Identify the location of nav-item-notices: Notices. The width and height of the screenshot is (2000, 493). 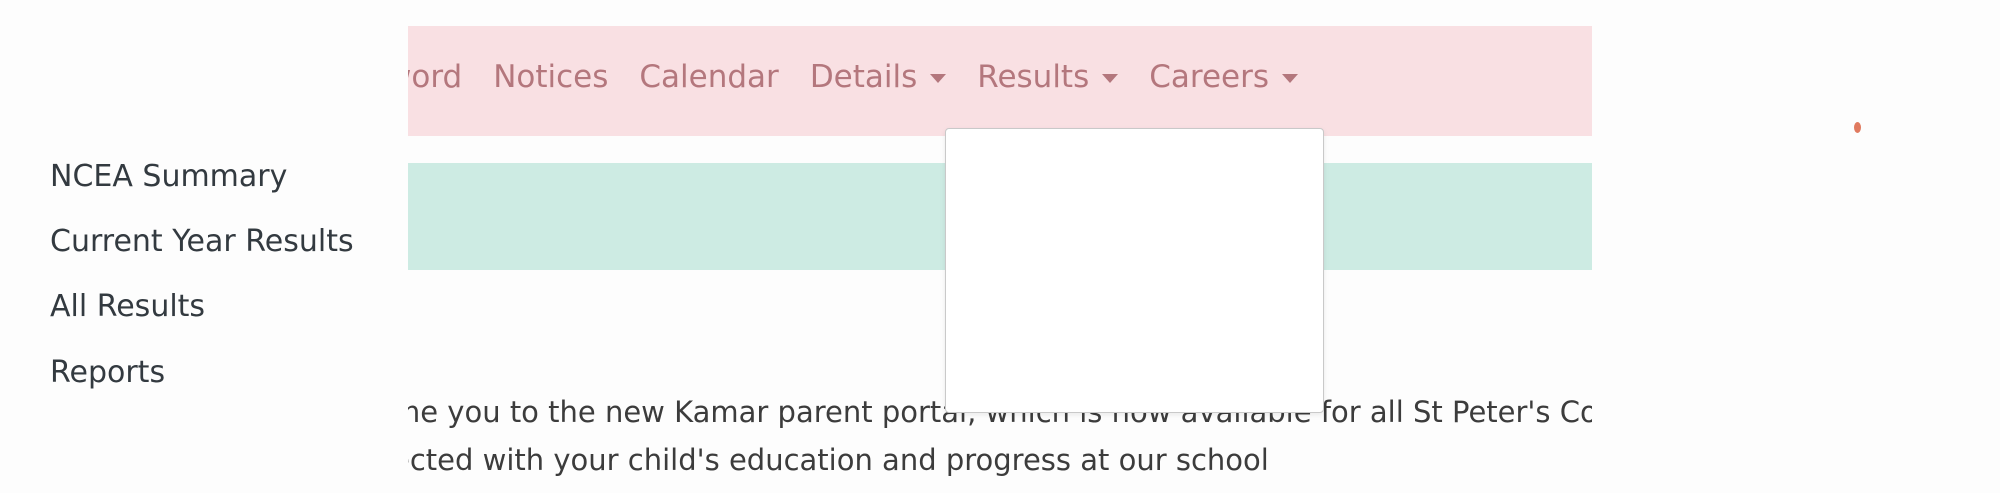
(550, 77).